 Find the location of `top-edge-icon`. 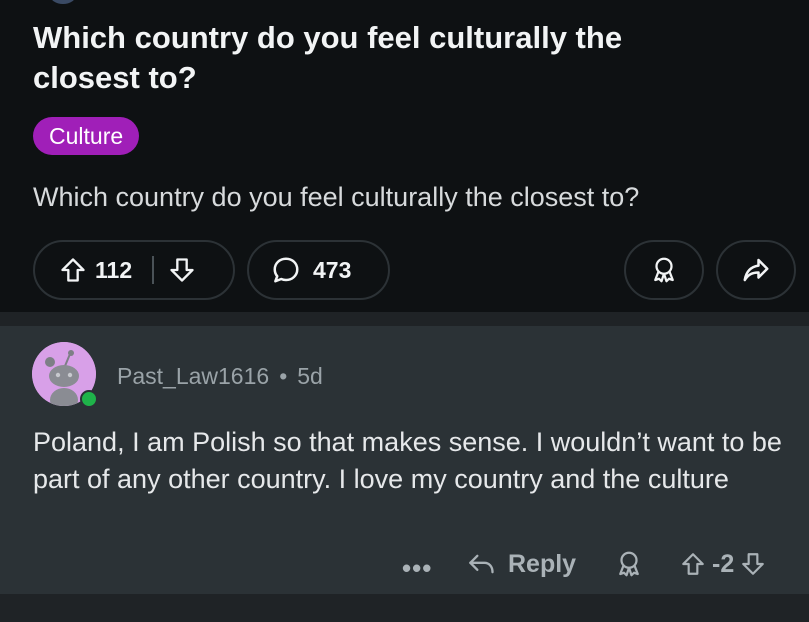

top-edge-icon is located at coordinates (63, 2).